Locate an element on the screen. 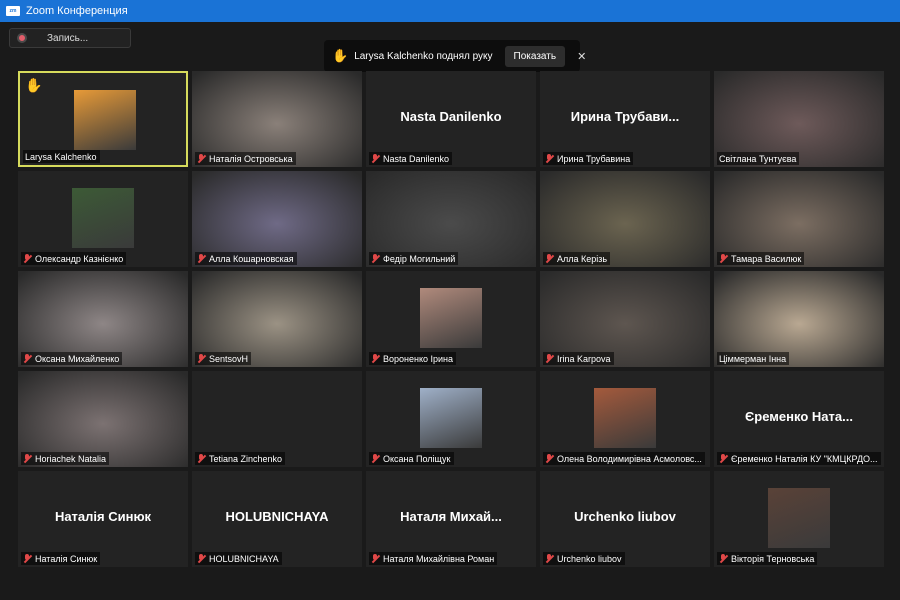 The width and height of the screenshot is (900, 600). participant-name: Наталія Островська is located at coordinates (251, 158).